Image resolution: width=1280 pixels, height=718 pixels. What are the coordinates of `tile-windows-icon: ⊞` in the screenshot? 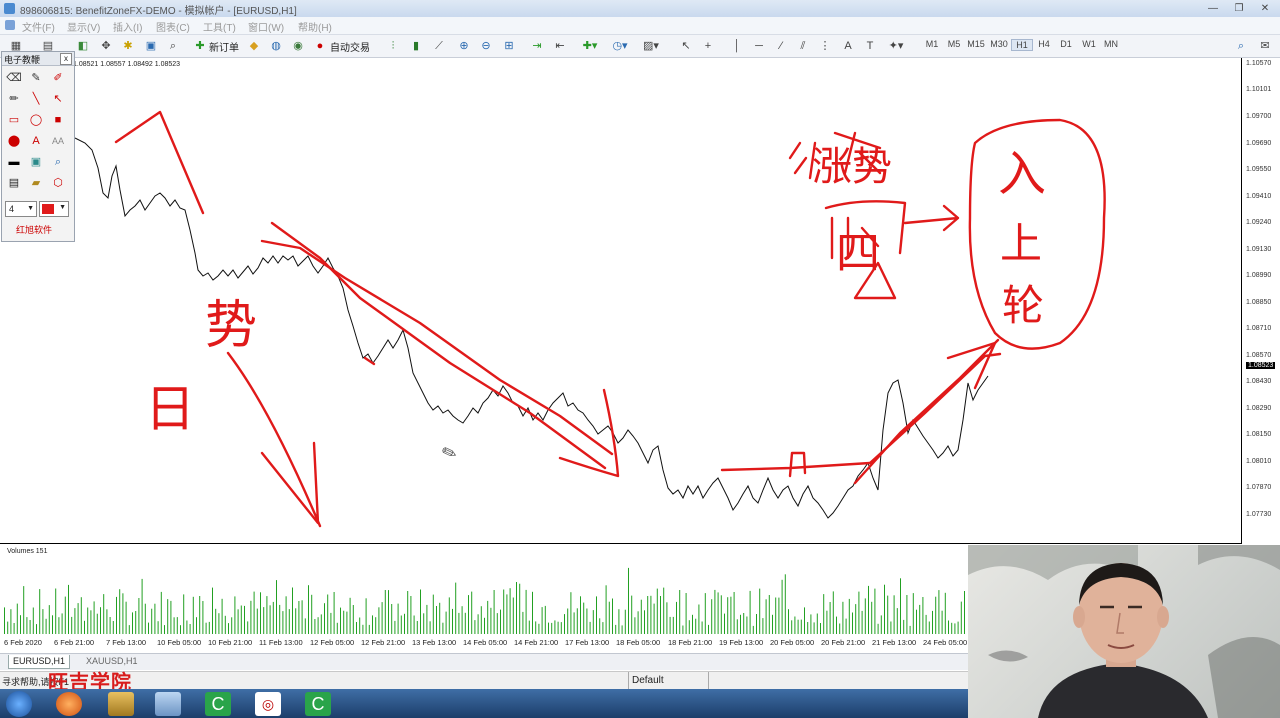 It's located at (509, 46).